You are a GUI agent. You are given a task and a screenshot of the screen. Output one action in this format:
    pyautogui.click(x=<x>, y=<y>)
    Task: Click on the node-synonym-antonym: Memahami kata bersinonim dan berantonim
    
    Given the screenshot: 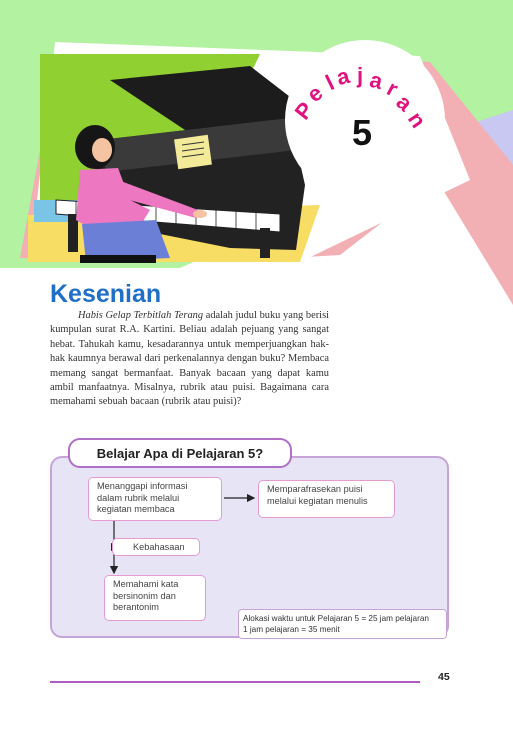 What is the action you would take?
    pyautogui.click(x=155, y=598)
    